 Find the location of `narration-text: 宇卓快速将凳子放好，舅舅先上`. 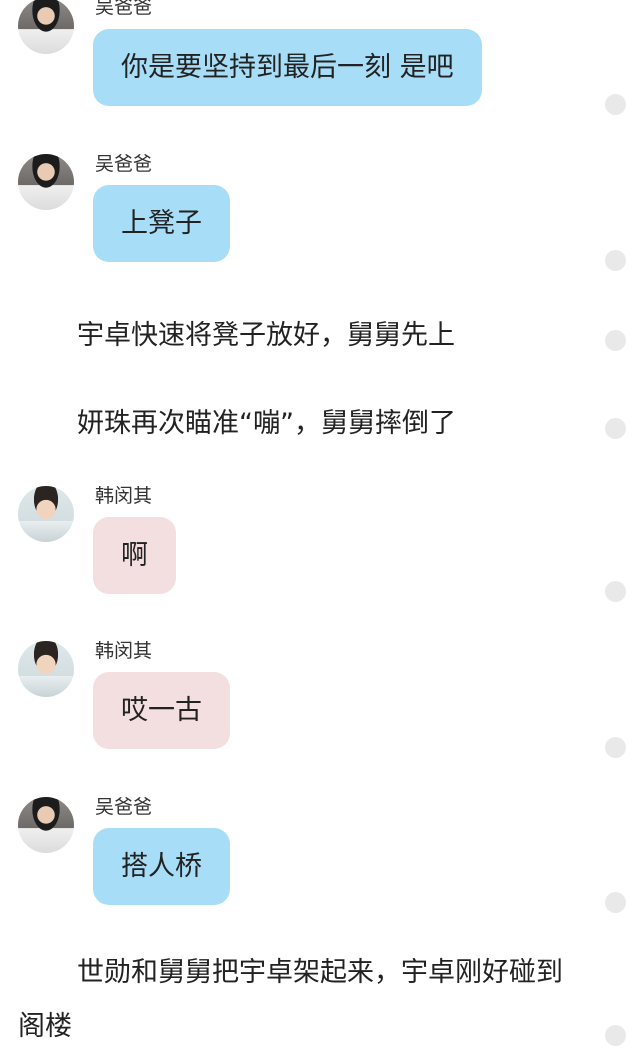

narration-text: 宇卓快速将凳子放好，舅舅先上 is located at coordinates (266, 335).